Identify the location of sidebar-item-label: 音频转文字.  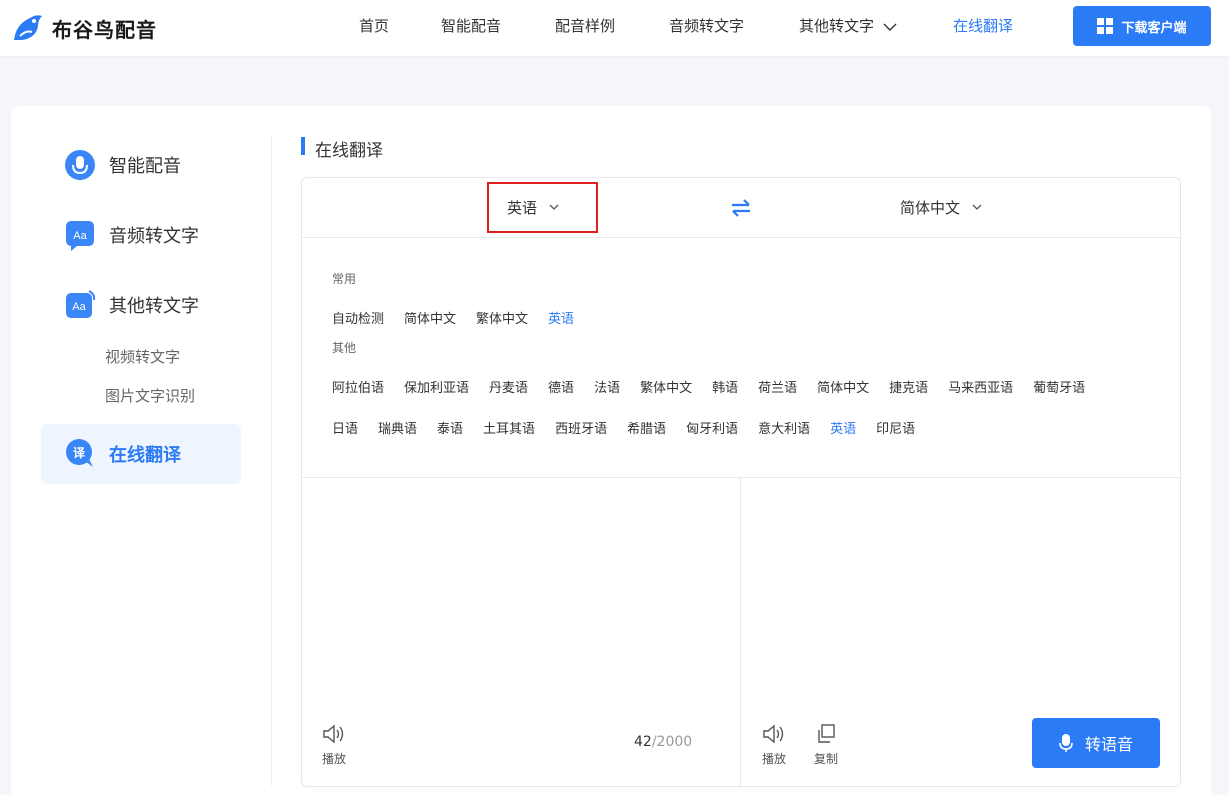
(154, 236).